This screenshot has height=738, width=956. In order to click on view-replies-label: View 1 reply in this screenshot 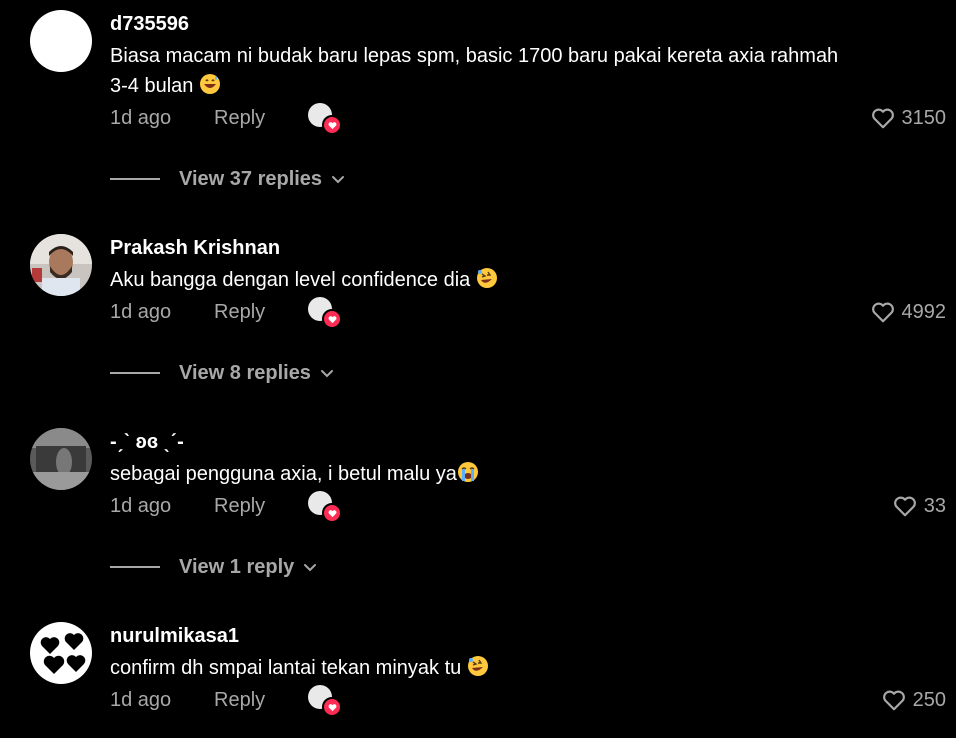, I will do `click(237, 566)`.